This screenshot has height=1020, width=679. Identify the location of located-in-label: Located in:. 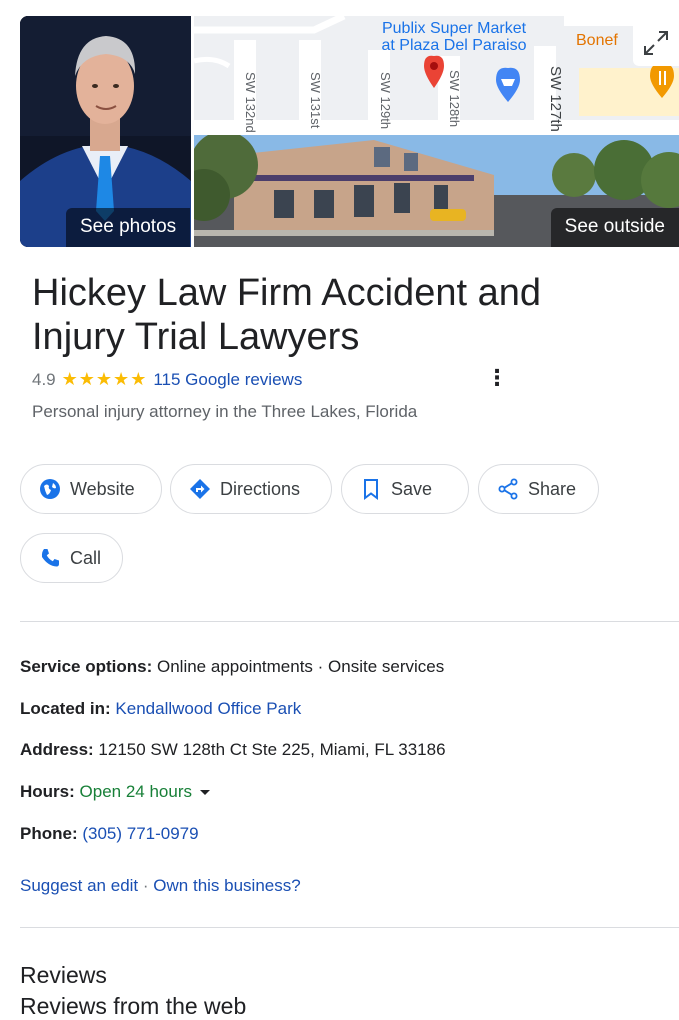
(65, 708).